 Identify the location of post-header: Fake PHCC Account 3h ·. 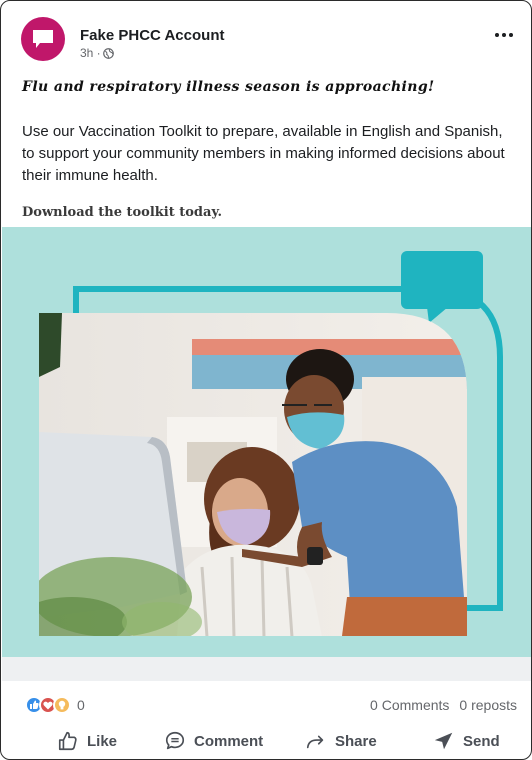
(267, 39).